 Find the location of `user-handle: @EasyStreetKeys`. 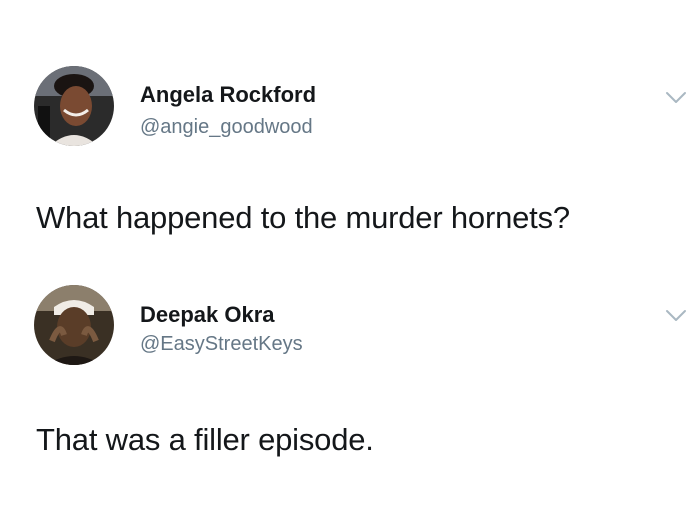

user-handle: @EasyStreetKeys is located at coordinates (221, 344).